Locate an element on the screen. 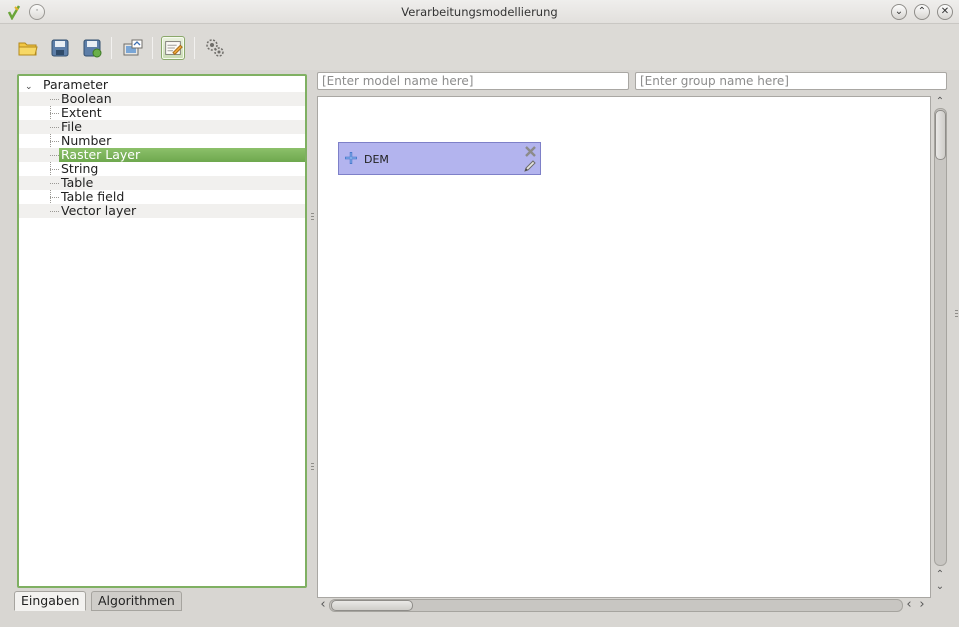 This screenshot has height=627, width=959. folder-open-icon is located at coordinates (28, 49).